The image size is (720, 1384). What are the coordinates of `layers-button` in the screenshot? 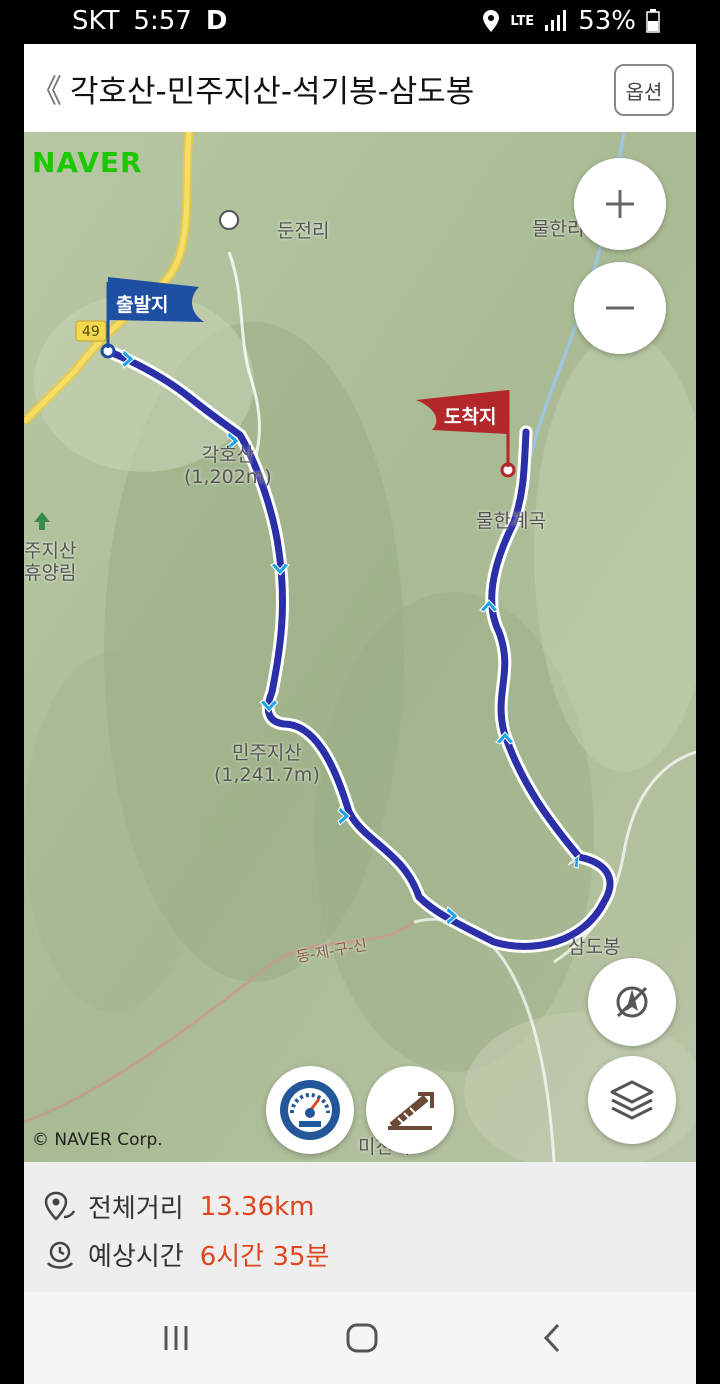 It's located at (632, 1100).